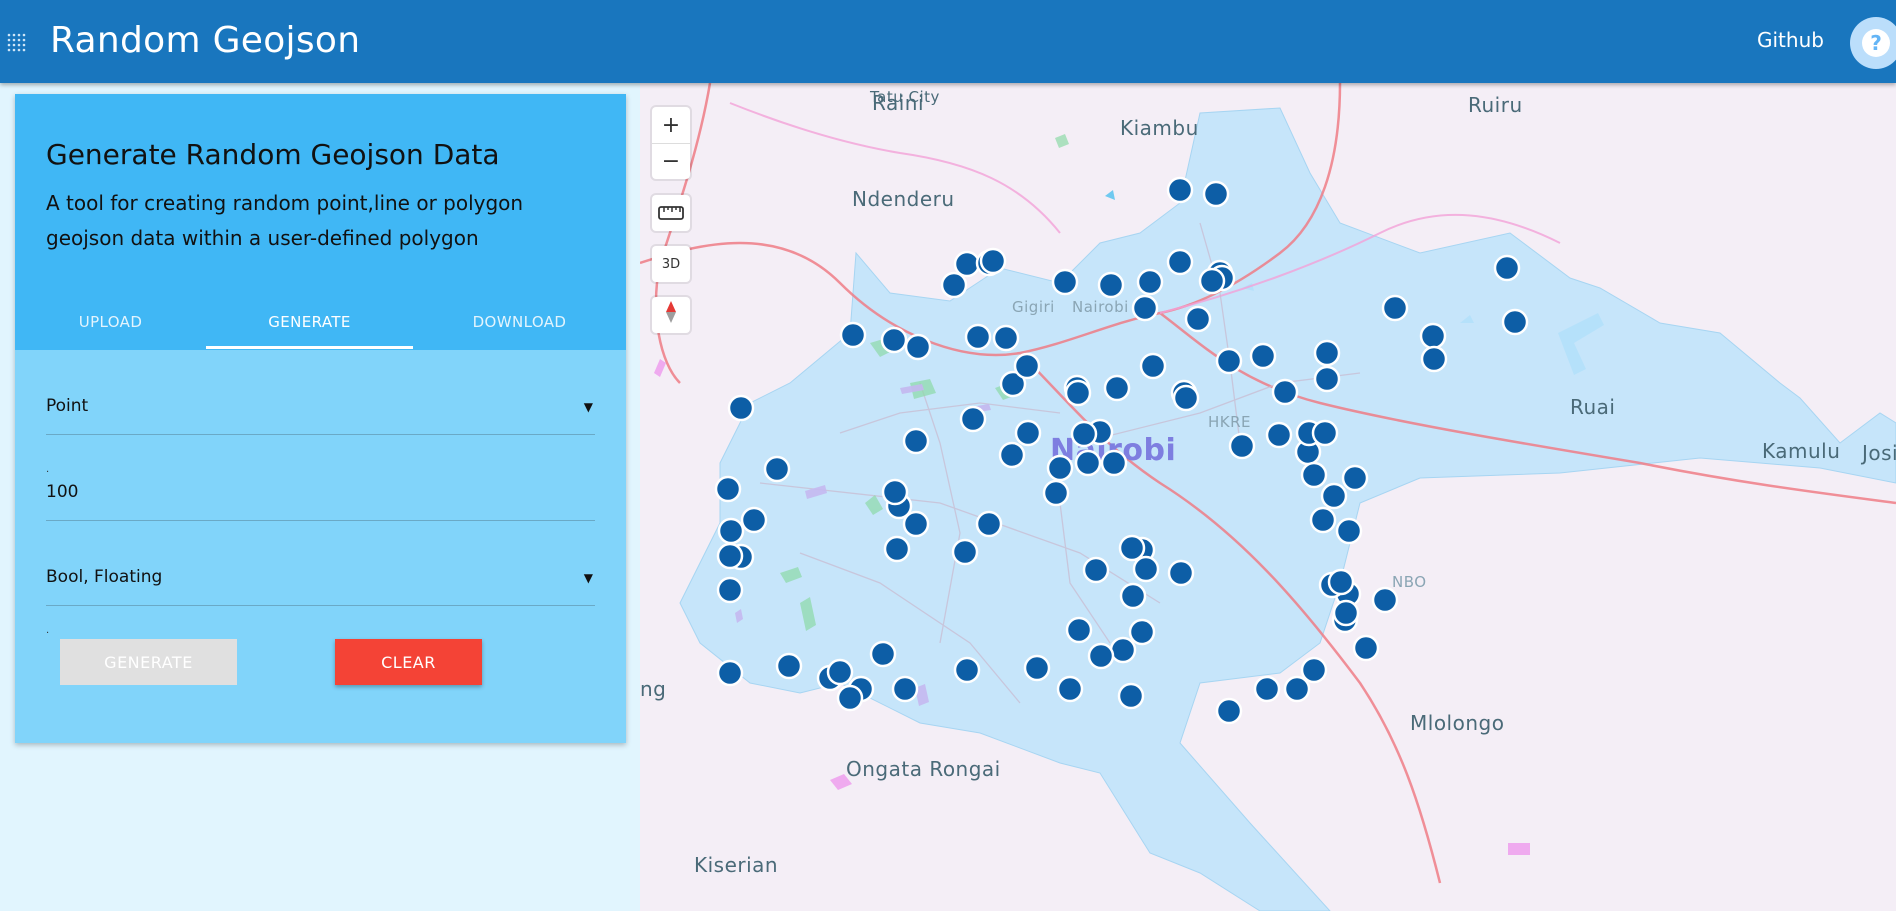 The height and width of the screenshot is (911, 1896). I want to click on three-d-button: 3D, so click(671, 264).